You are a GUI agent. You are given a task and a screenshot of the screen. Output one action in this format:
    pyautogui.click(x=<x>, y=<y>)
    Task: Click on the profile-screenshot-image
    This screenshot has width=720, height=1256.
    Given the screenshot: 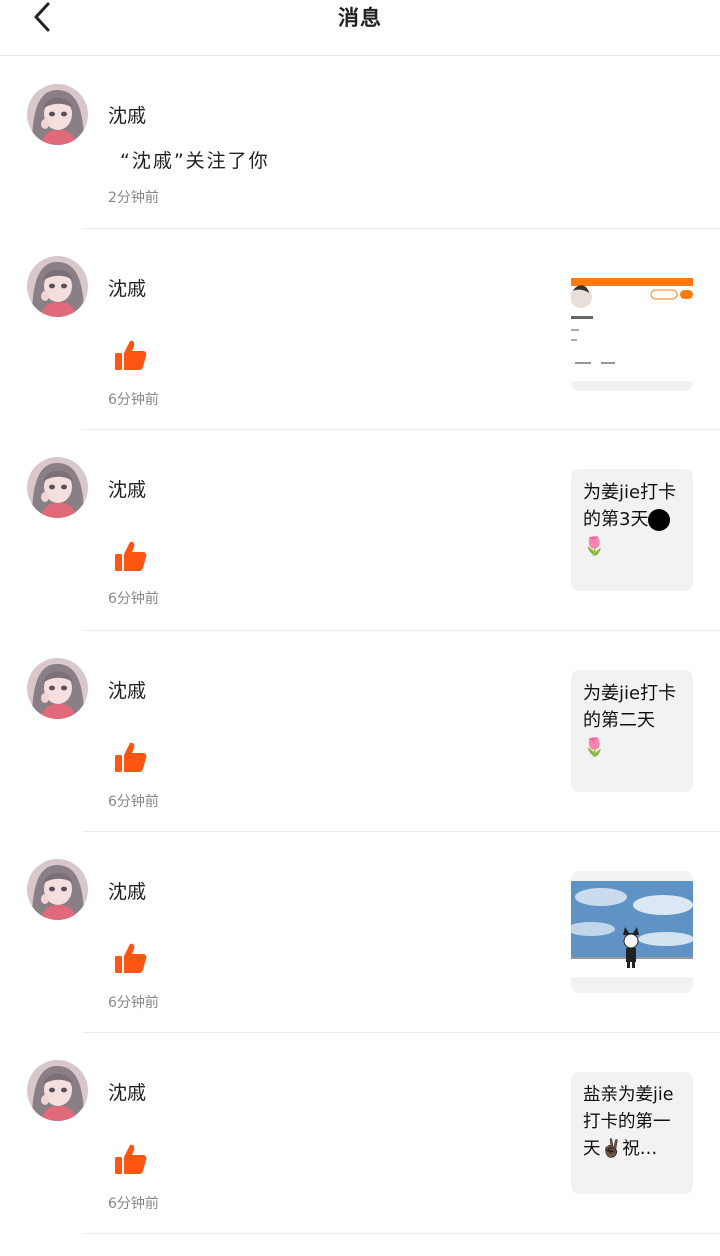 What is the action you would take?
    pyautogui.click(x=632, y=325)
    